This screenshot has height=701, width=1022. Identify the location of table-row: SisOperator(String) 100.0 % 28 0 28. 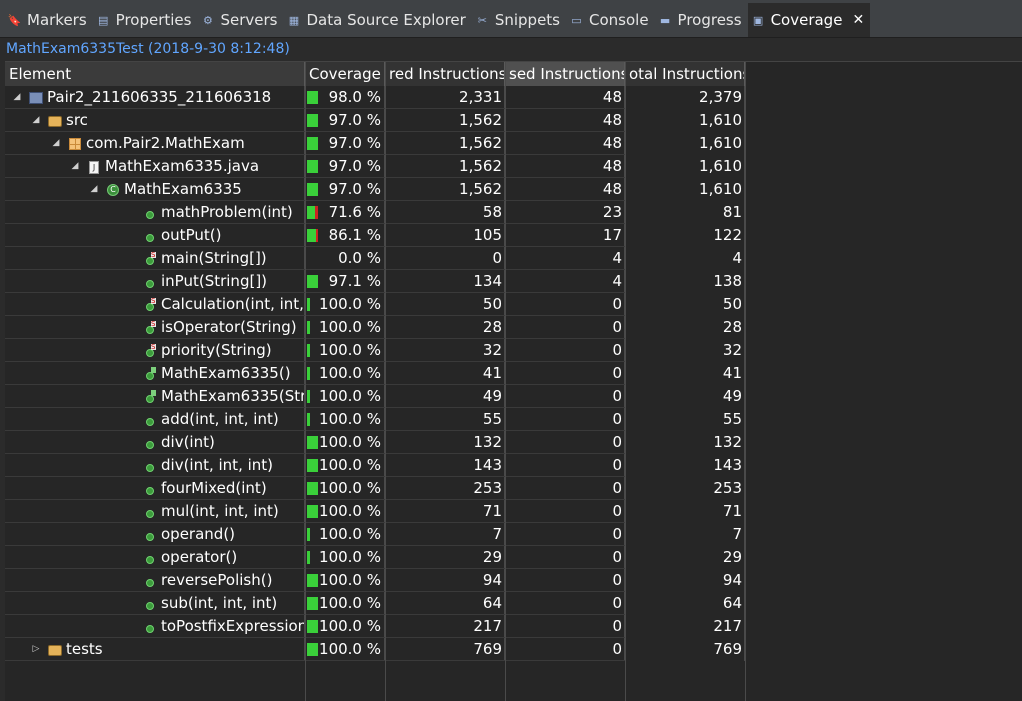
(513, 327).